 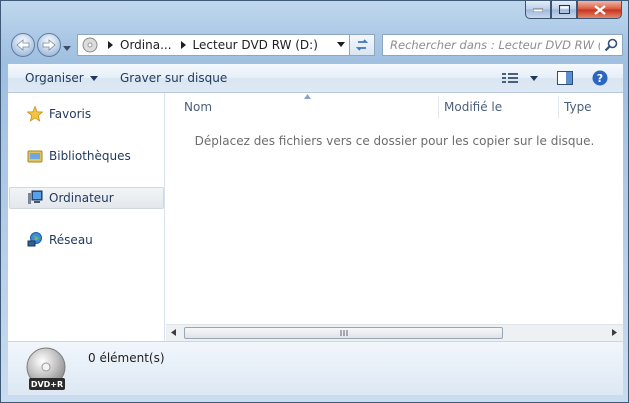 What do you see at coordinates (126, 358) in the screenshot?
I see `item-count: 0 élément(s)` at bounding box center [126, 358].